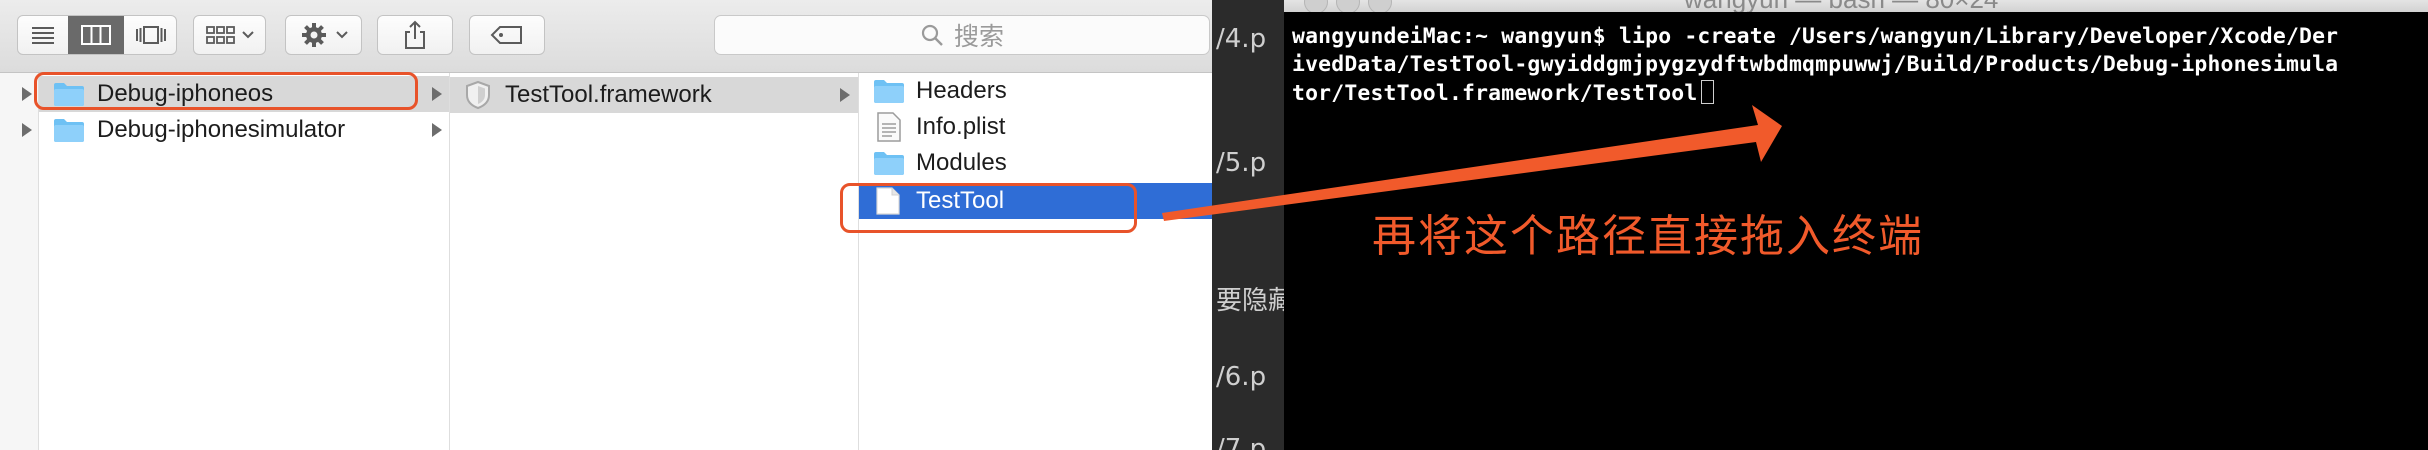  I want to click on arrange-button, so click(229, 35).